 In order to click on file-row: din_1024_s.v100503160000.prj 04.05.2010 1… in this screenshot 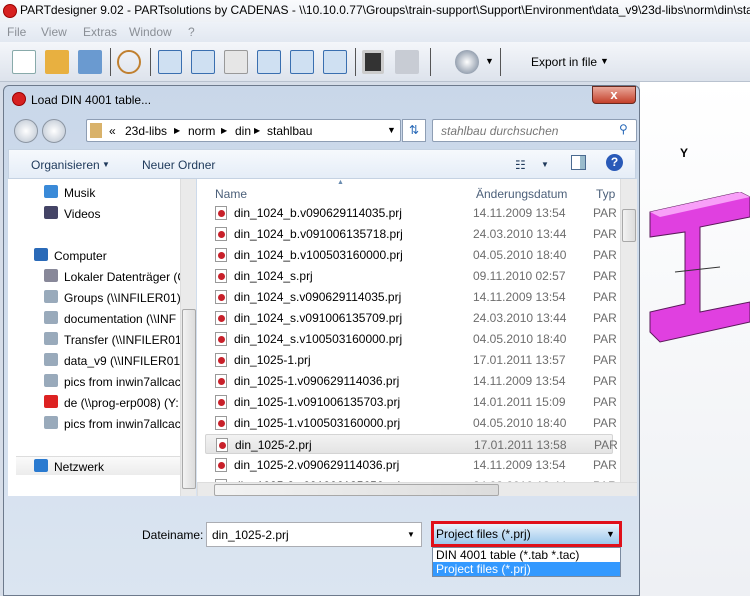, I will do `click(411, 339)`.